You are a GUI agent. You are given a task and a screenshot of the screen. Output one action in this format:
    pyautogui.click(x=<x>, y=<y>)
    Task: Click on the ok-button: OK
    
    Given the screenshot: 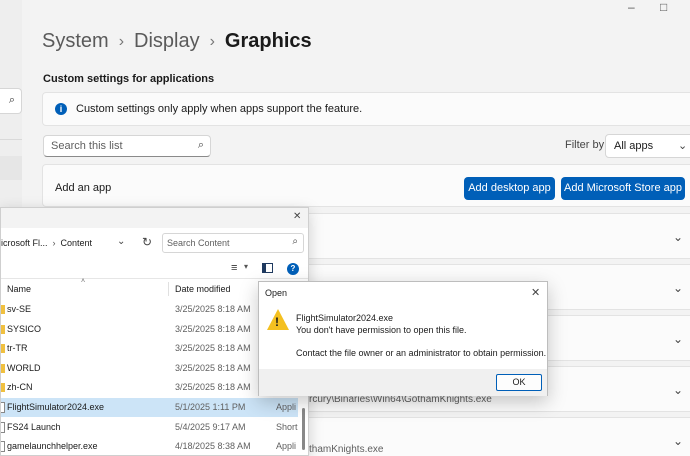 What is the action you would take?
    pyautogui.click(x=519, y=382)
    